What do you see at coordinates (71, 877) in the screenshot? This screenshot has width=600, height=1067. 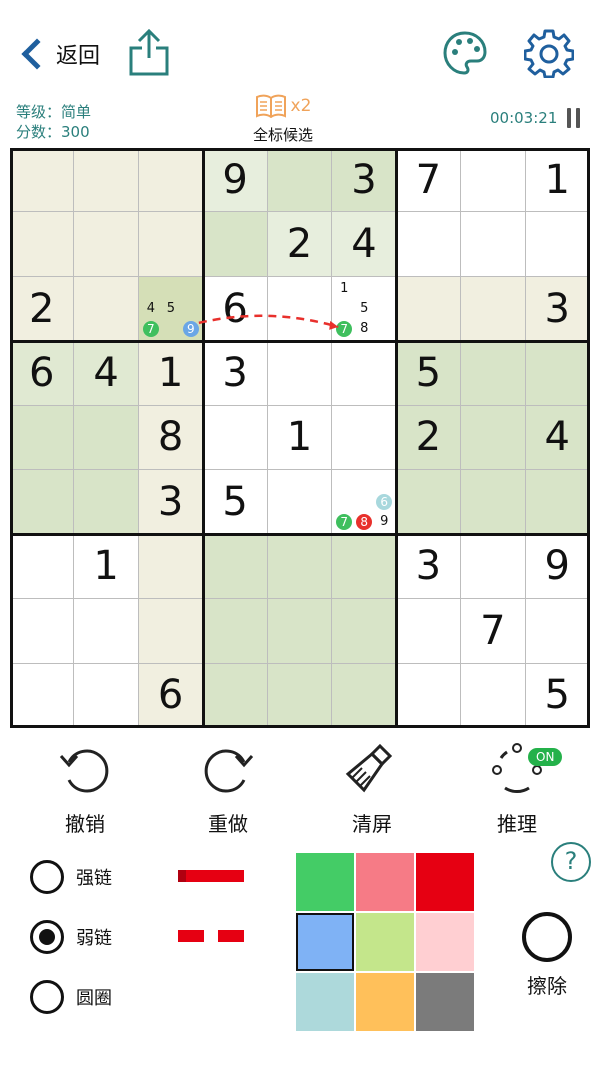 I see `option-strong-link: 强链` at bounding box center [71, 877].